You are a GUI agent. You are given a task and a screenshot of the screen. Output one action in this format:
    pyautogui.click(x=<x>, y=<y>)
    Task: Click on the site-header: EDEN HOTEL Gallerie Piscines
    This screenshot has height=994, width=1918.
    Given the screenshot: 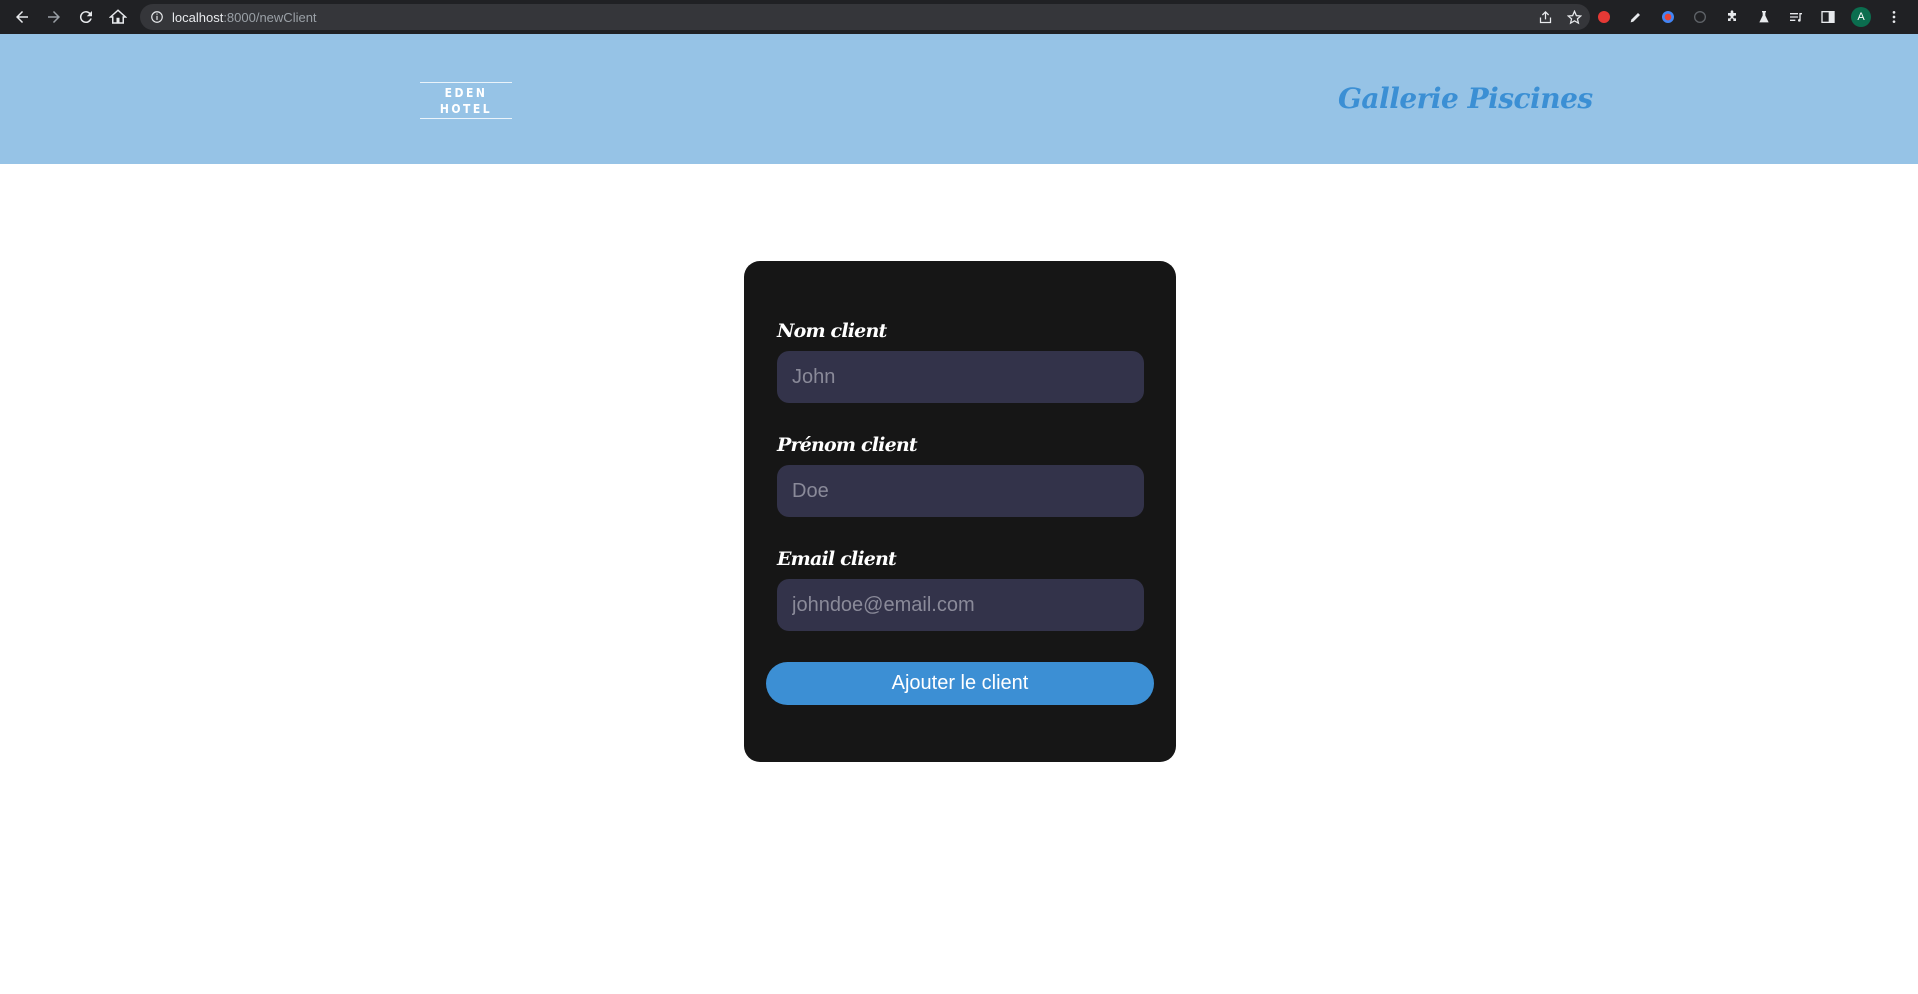 What is the action you would take?
    pyautogui.click(x=959, y=99)
    